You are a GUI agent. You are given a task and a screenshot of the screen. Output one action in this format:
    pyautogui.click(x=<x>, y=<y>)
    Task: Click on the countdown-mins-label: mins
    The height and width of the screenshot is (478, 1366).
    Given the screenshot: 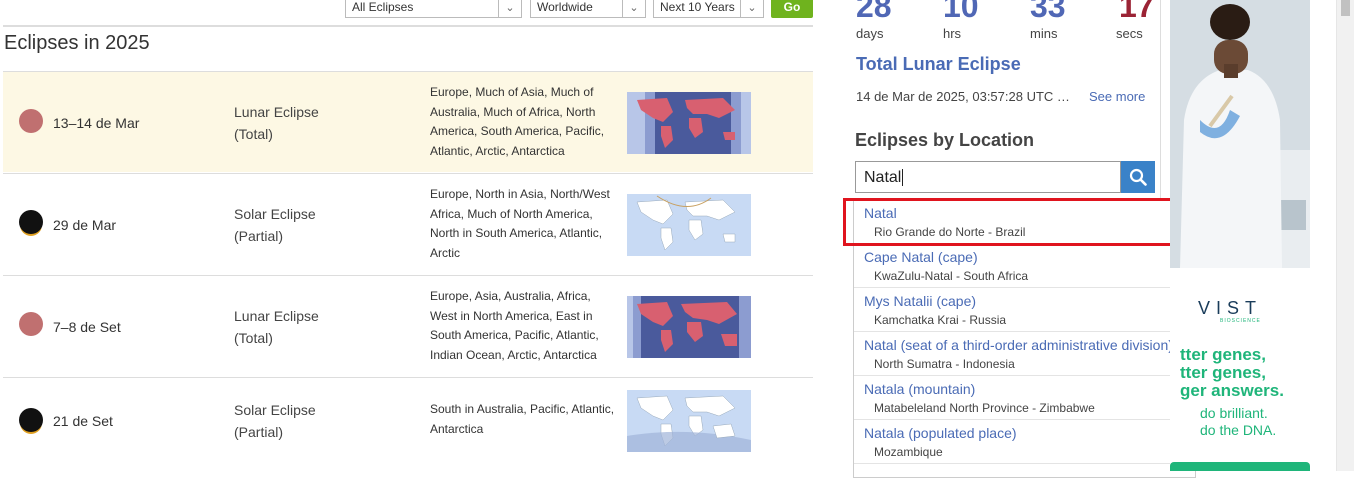 What is the action you would take?
    pyautogui.click(x=1044, y=33)
    